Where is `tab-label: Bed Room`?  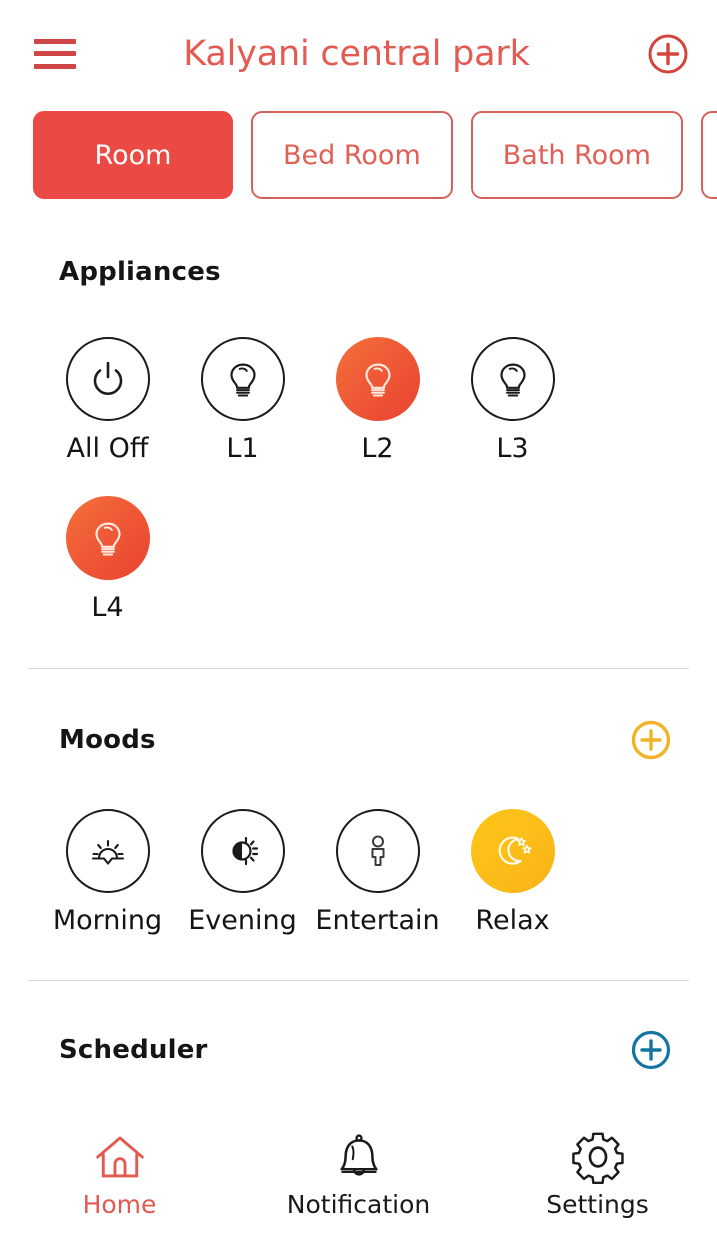
tab-label: Bed Room is located at coordinates (352, 155).